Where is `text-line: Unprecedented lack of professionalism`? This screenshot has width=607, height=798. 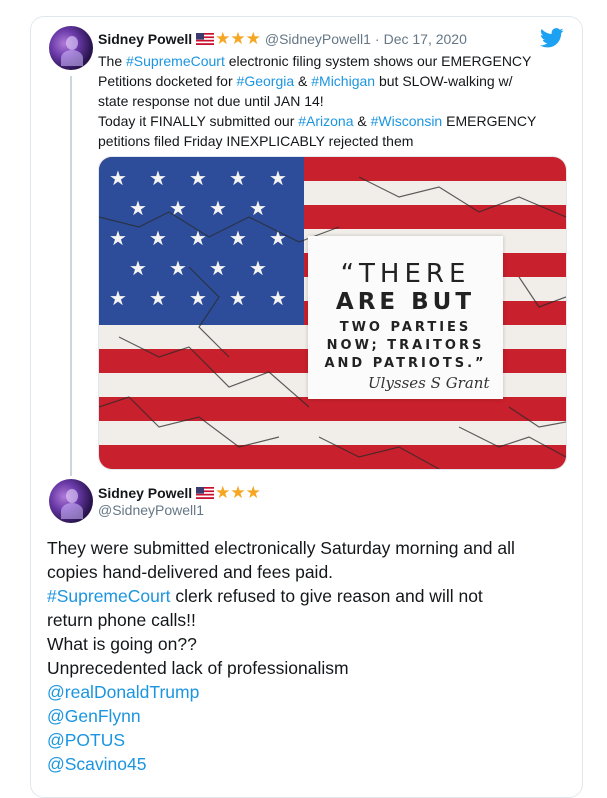 text-line: Unprecedented lack of professionalism is located at coordinates (312, 668).